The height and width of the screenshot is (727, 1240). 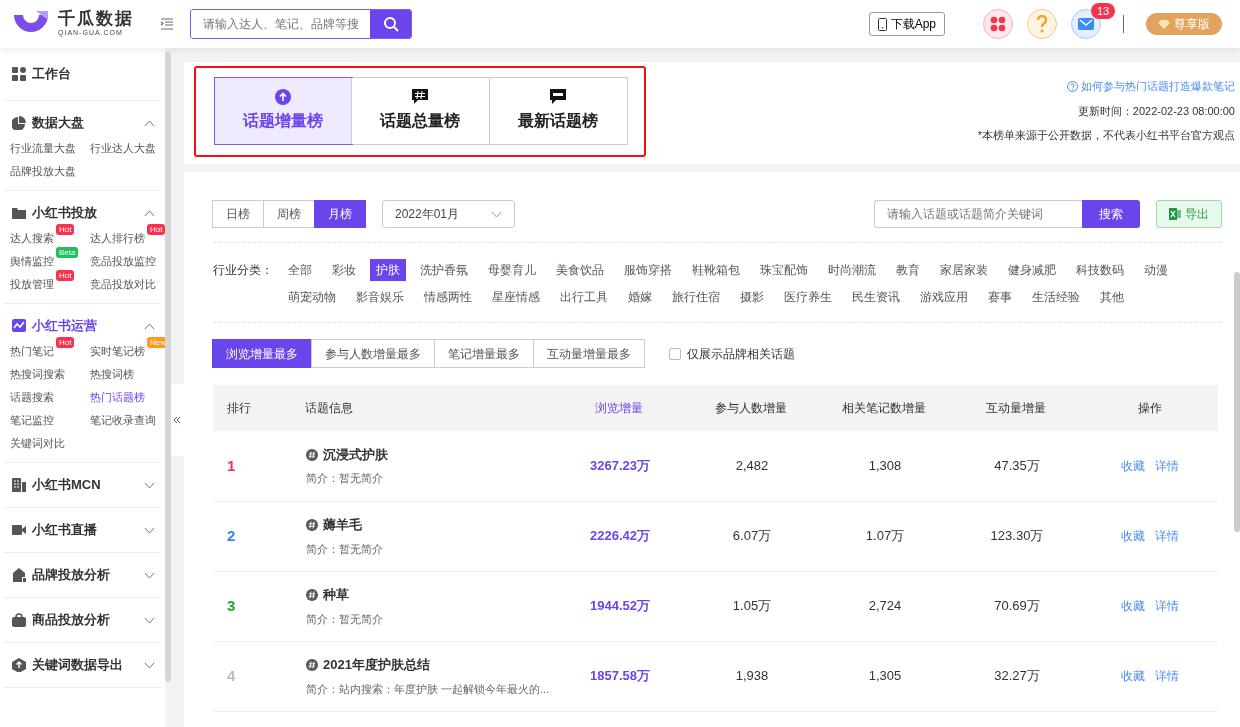 I want to click on column-header: 参与人数增量, so click(x=752, y=408).